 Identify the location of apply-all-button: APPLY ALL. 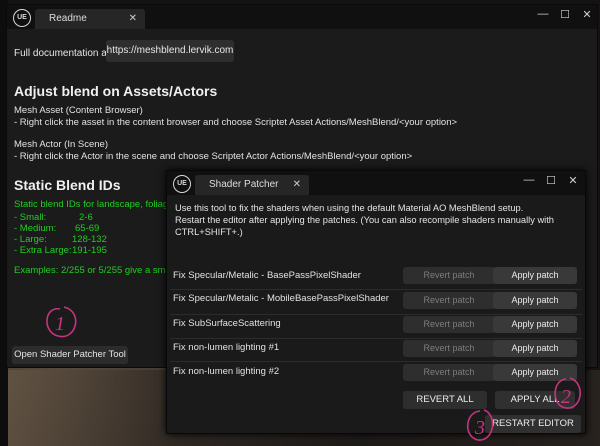
(535, 400).